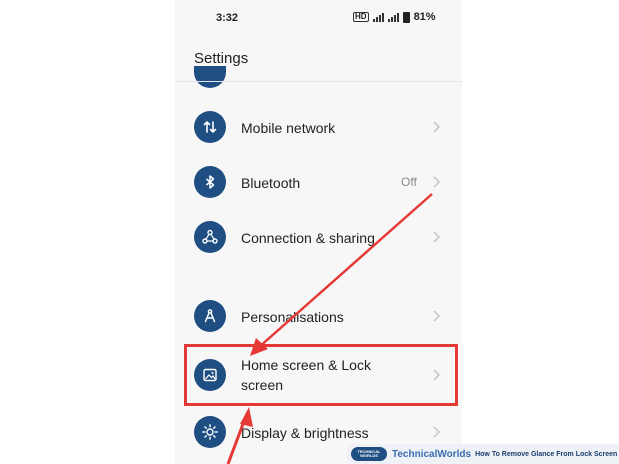  What do you see at coordinates (271, 183) in the screenshot?
I see `settings-item-label: Bluetooth` at bounding box center [271, 183].